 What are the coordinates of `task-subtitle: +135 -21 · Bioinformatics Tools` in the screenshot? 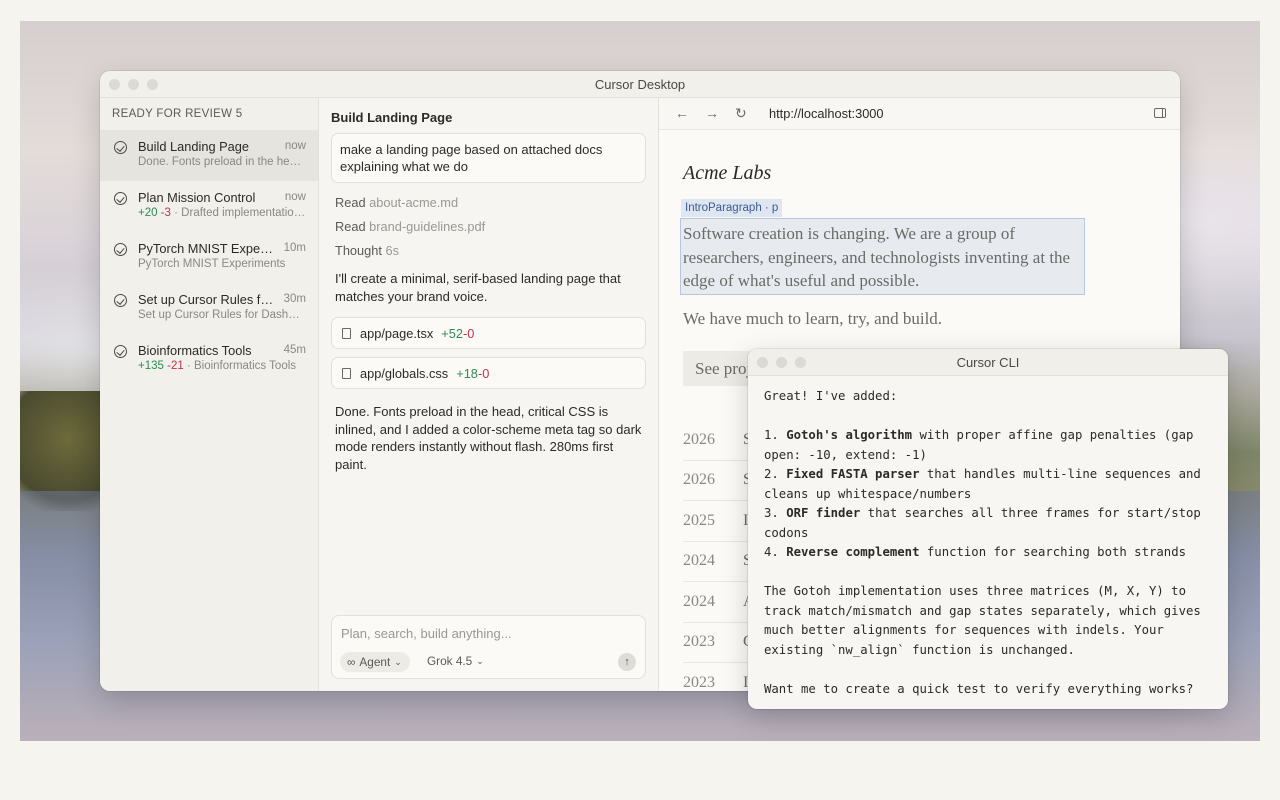 It's located at (222, 366).